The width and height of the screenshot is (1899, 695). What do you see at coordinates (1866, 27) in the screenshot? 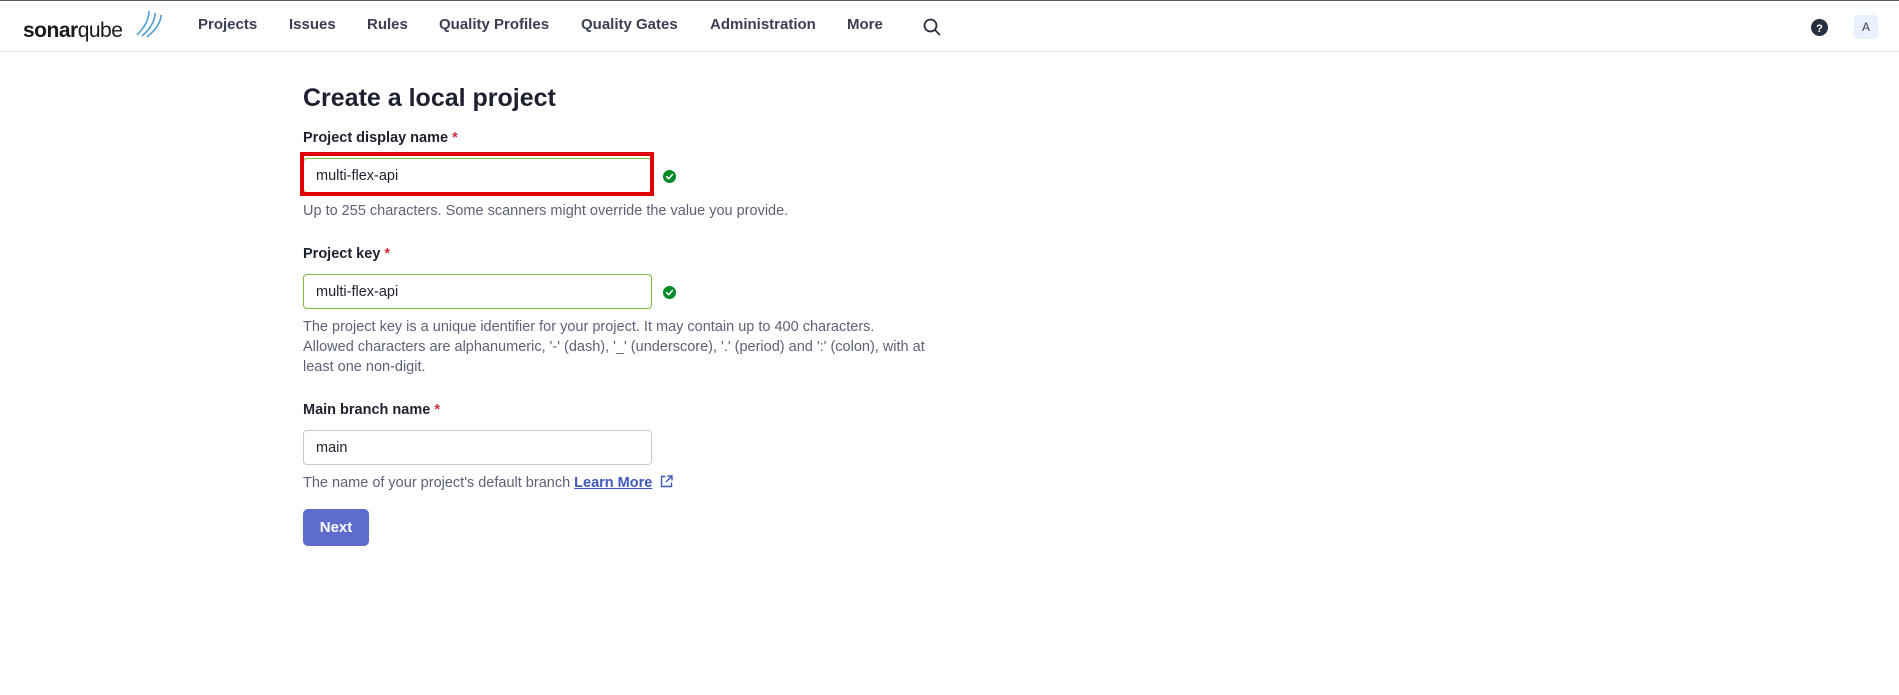
I see `user-avatar: A` at bounding box center [1866, 27].